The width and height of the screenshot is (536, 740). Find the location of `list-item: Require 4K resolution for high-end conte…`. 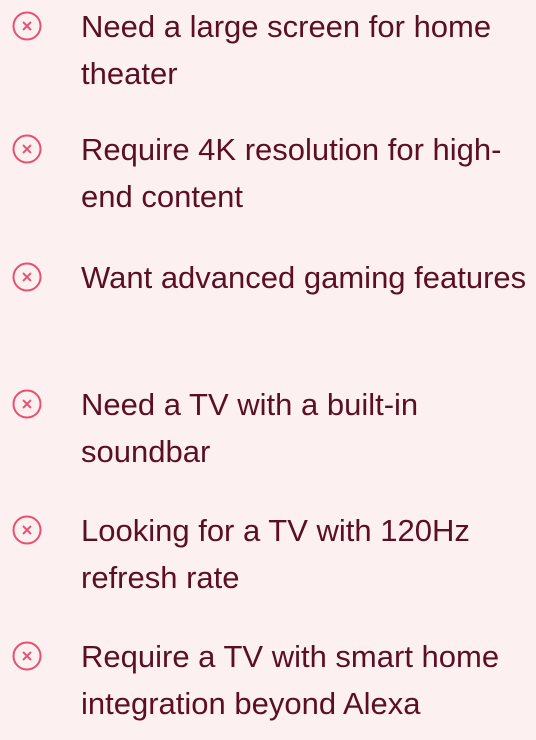

list-item: Require 4K resolution for high-end conte… is located at coordinates (268, 178).